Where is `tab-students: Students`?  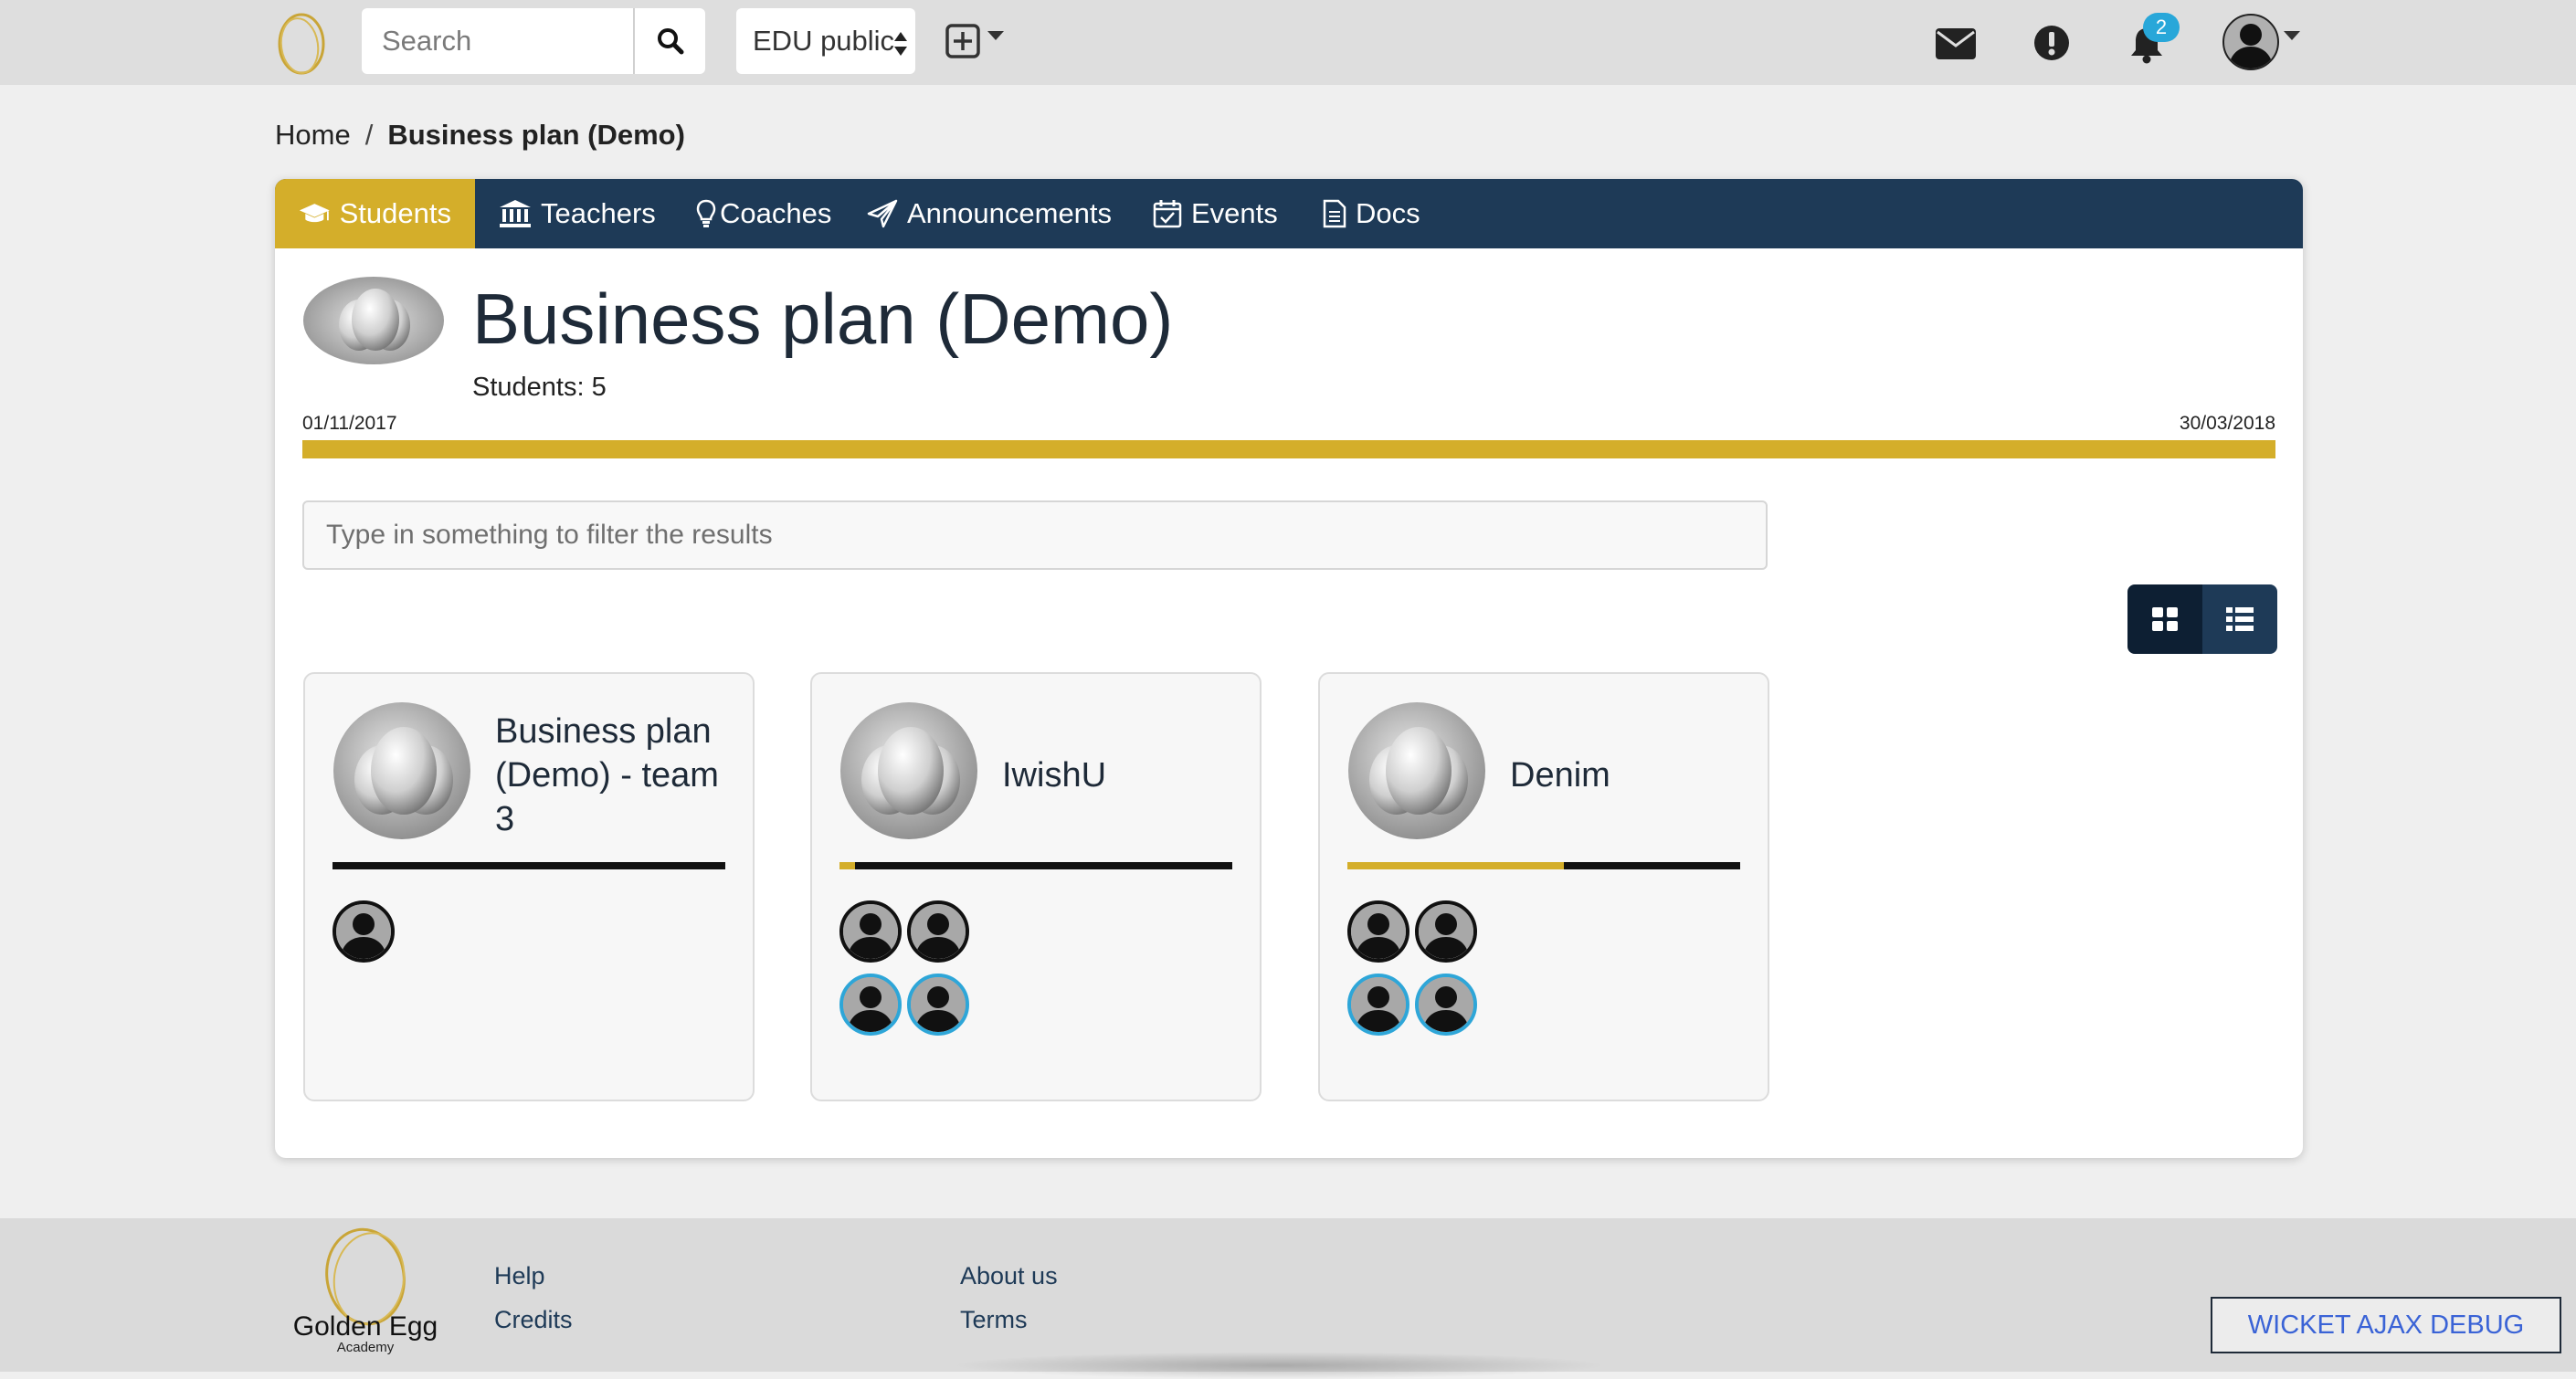
tab-students: Students is located at coordinates (375, 213).